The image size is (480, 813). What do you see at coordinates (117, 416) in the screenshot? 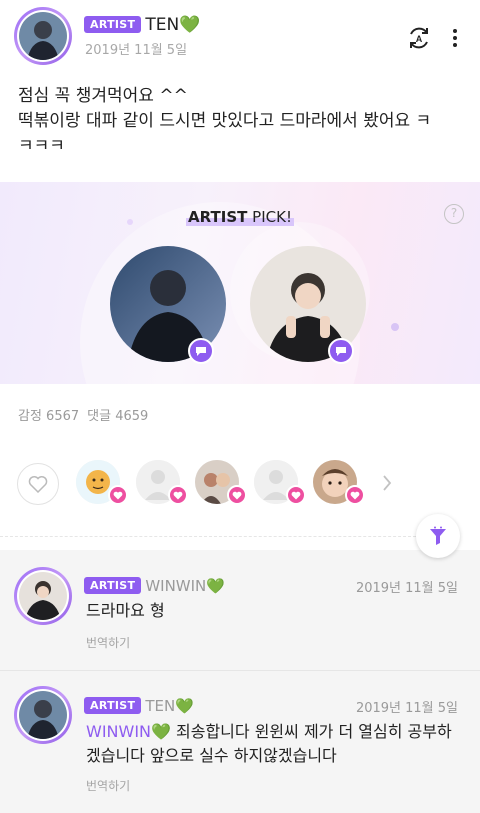
I see `comment-count: 댓글 4659` at bounding box center [117, 416].